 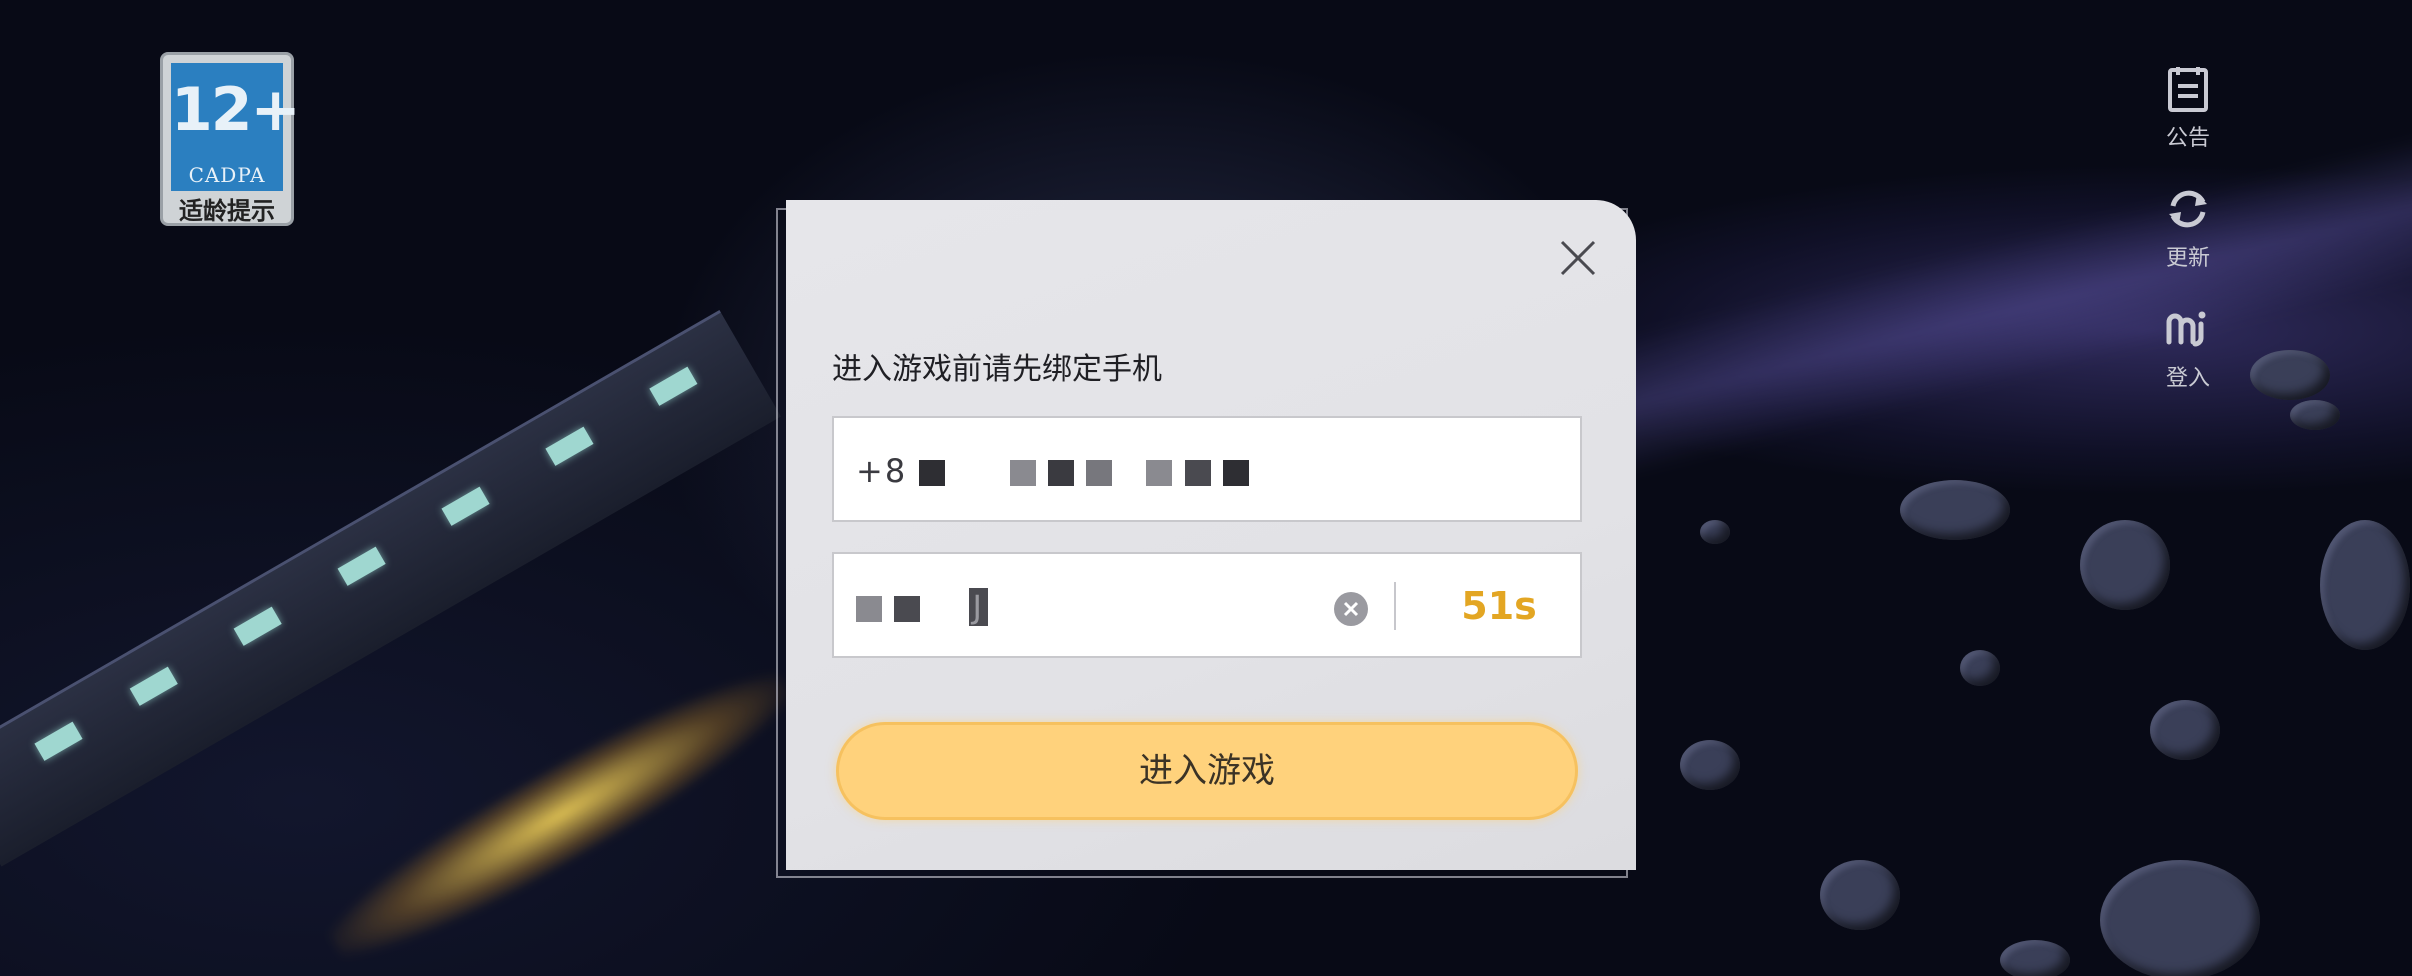 I want to click on enter-game-button: 进入游戏, so click(x=1207, y=771).